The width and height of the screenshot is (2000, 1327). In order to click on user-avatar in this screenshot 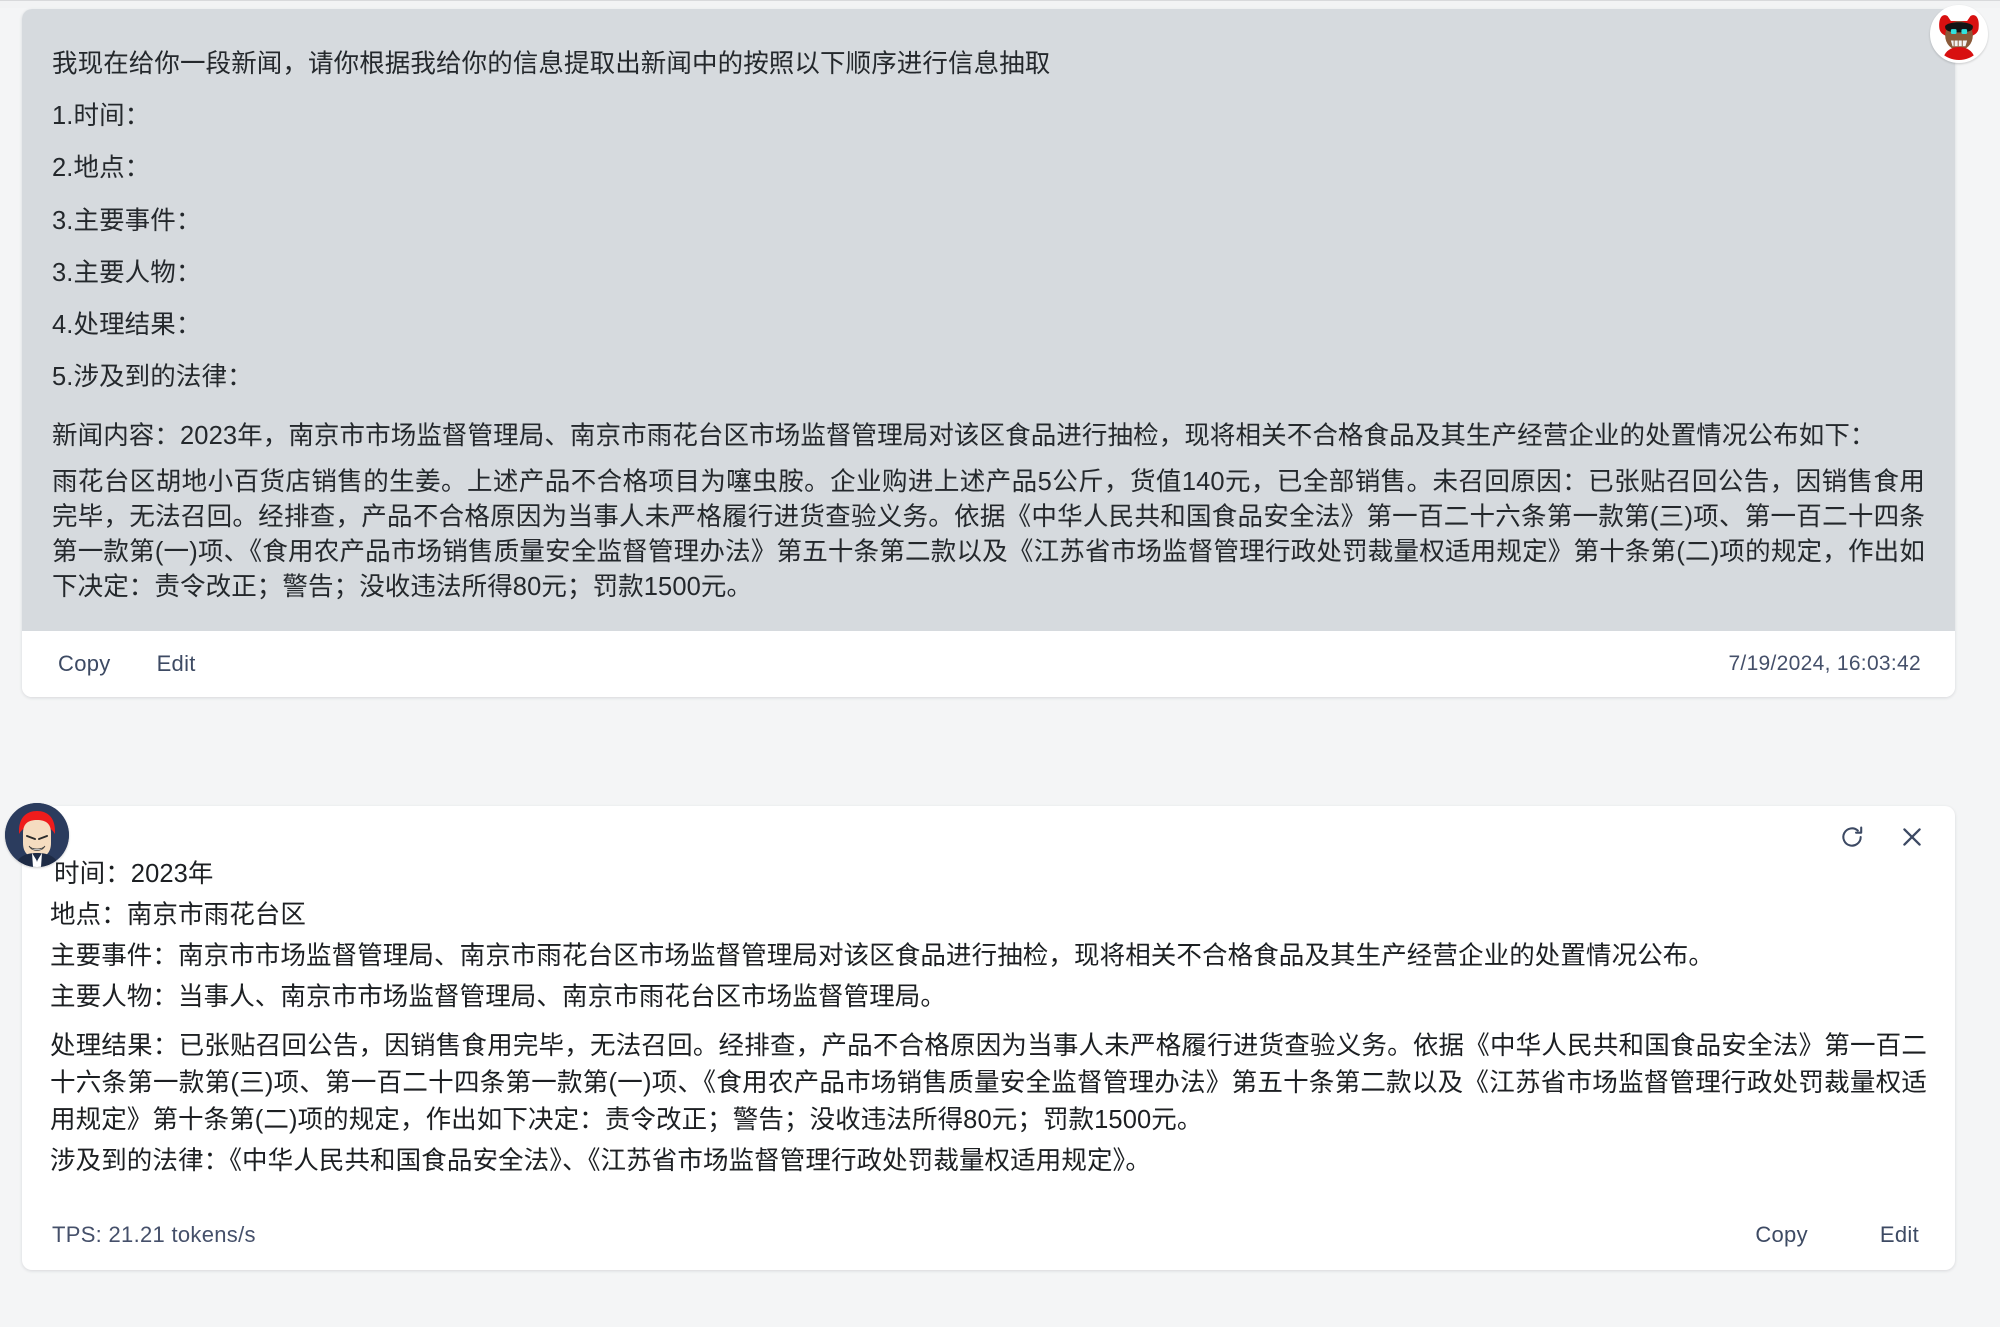, I will do `click(1959, 34)`.